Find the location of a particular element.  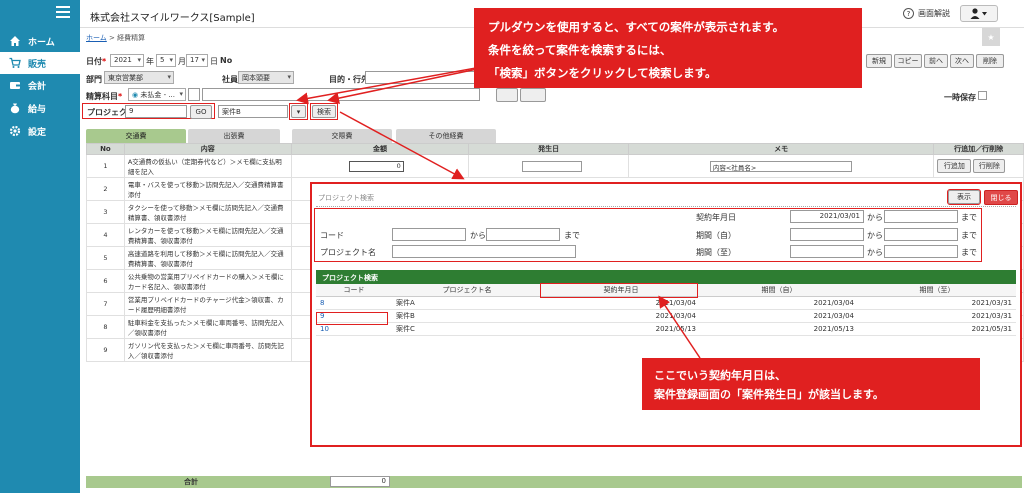

arrow-to-contract-header is located at coordinates (679, 327).